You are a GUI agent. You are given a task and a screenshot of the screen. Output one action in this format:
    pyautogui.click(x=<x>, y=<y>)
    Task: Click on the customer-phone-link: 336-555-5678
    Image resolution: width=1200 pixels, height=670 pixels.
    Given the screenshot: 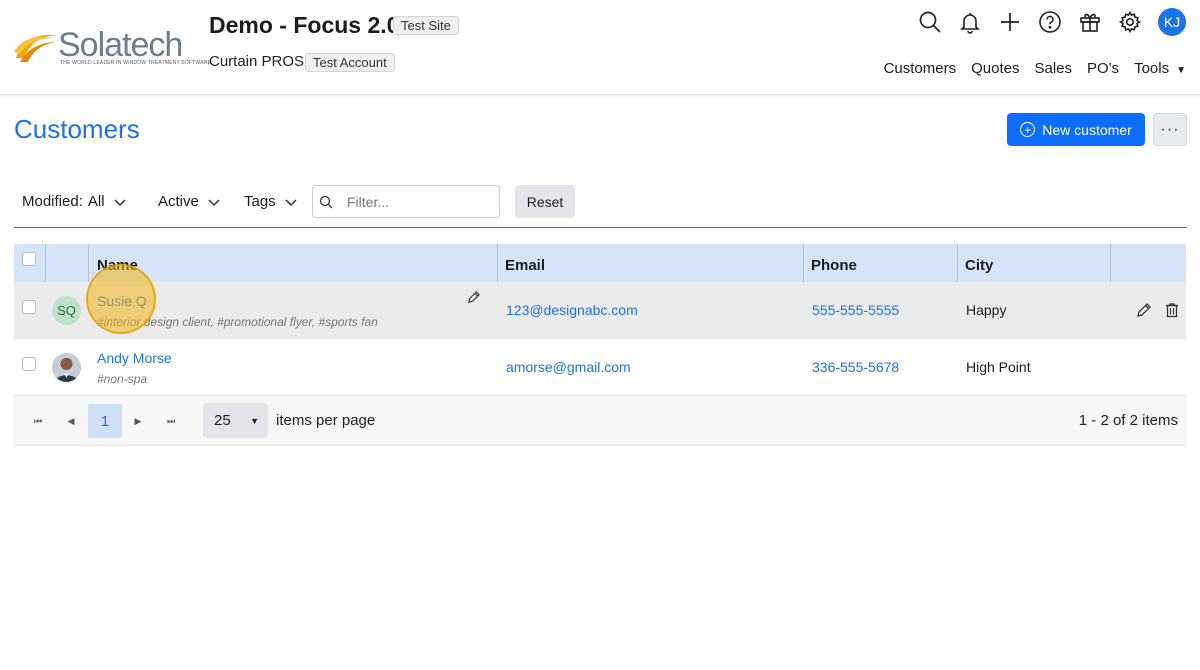 What is the action you would take?
    pyautogui.click(x=855, y=367)
    